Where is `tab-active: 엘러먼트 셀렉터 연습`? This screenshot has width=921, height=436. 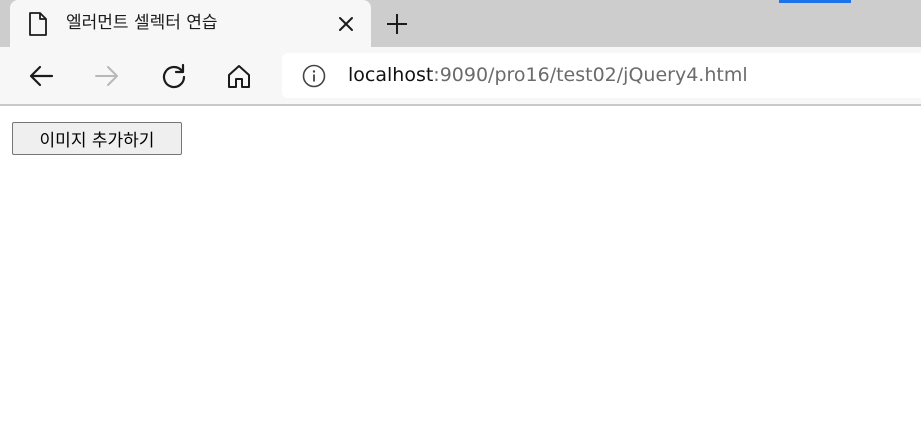
tab-active: 엘러먼트 셀렉터 연습 is located at coordinates (190, 23).